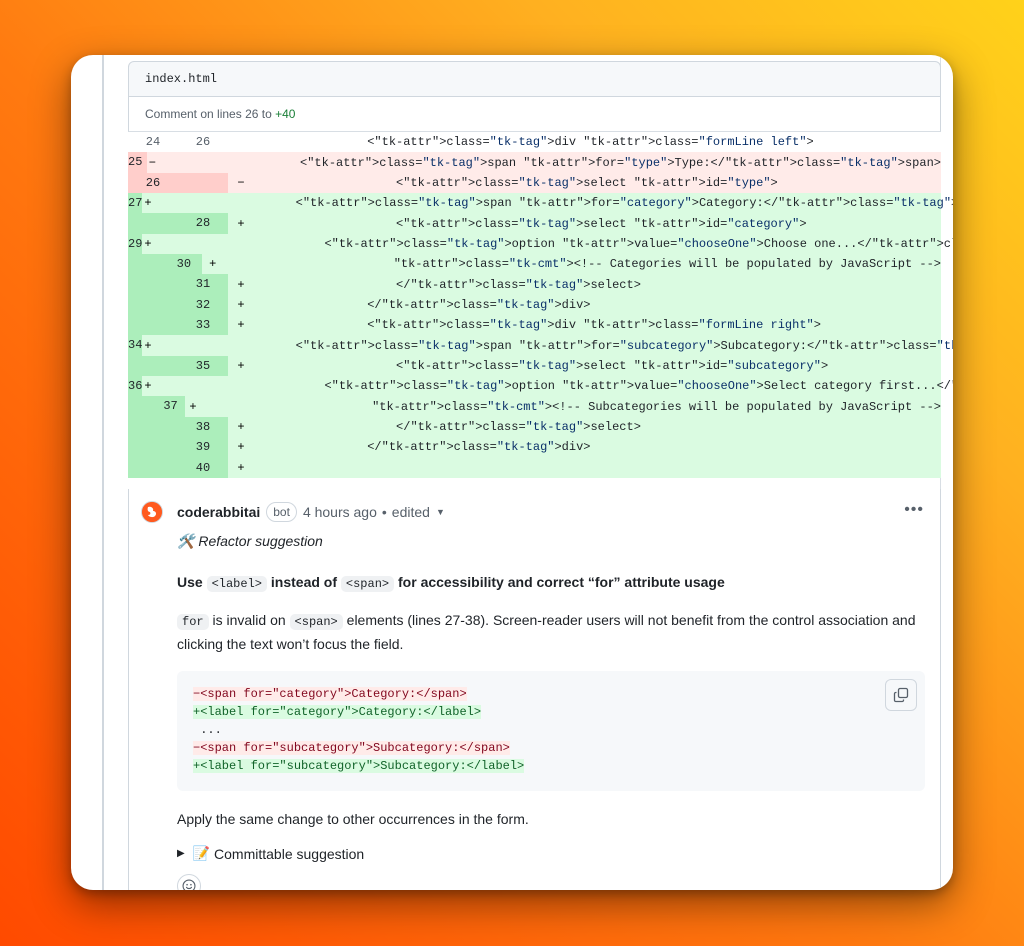 This screenshot has height=946, width=1024. Describe the element at coordinates (203, 447) in the screenshot. I see `new-line-number: 39` at that location.